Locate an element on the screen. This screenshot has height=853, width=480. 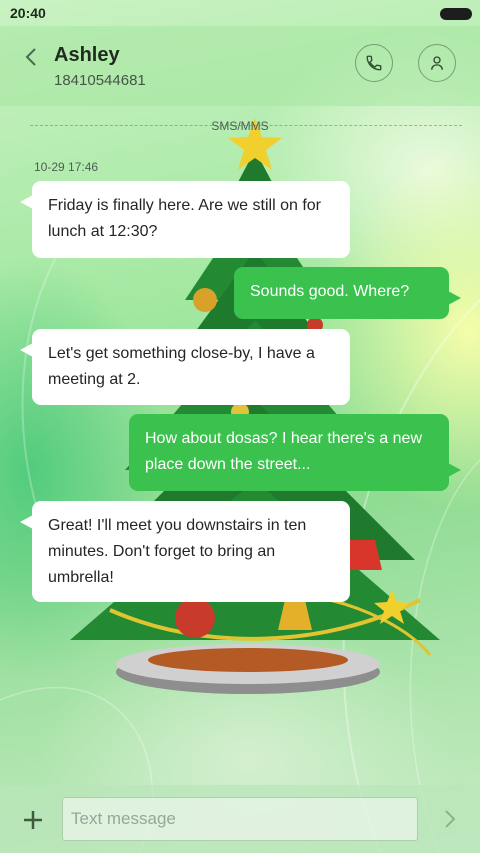
status-time: 20:40 is located at coordinates (28, 13).